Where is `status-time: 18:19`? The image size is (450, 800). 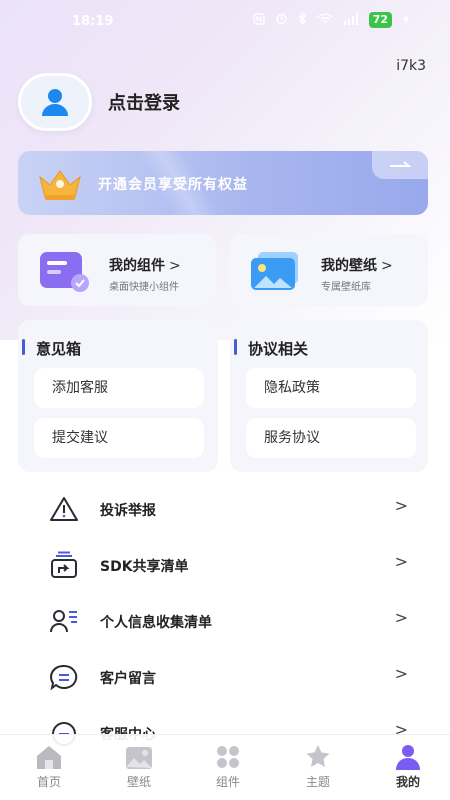
status-time: 18:19 is located at coordinates (93, 21).